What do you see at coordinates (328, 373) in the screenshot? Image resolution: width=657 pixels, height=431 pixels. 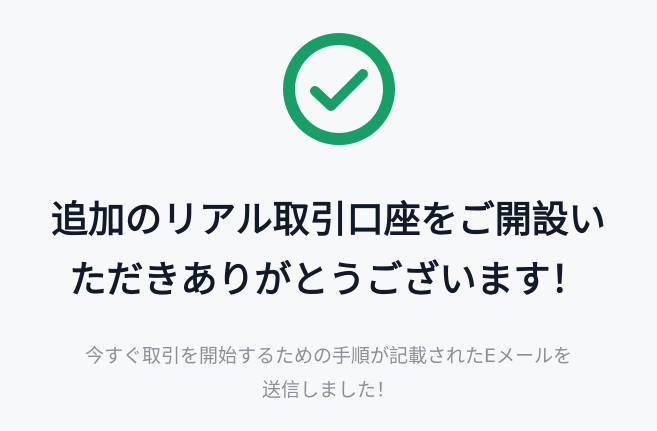 I see `email-sent-message: 今すぐ取引を開始するための手順が記載されたEメールを 送信しました！` at bounding box center [328, 373].